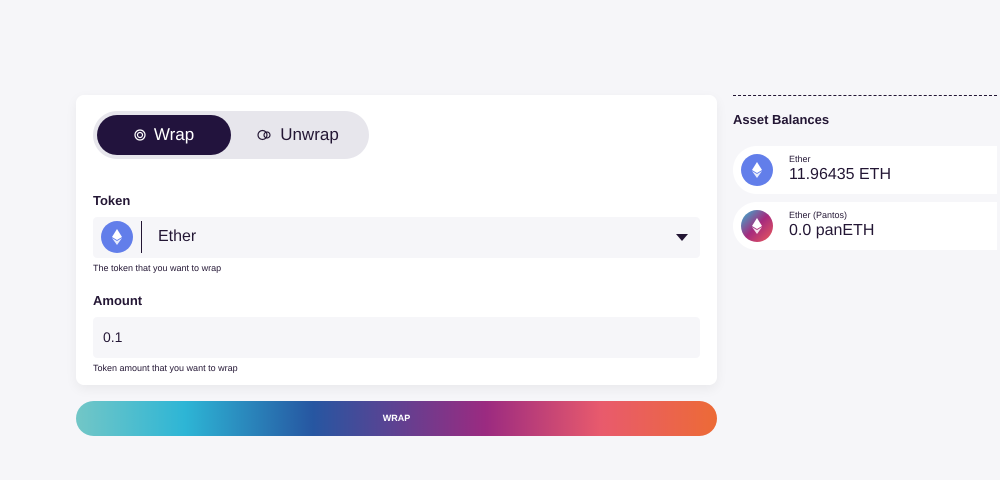  I want to click on asset-name: Ether (Pantos), so click(818, 216).